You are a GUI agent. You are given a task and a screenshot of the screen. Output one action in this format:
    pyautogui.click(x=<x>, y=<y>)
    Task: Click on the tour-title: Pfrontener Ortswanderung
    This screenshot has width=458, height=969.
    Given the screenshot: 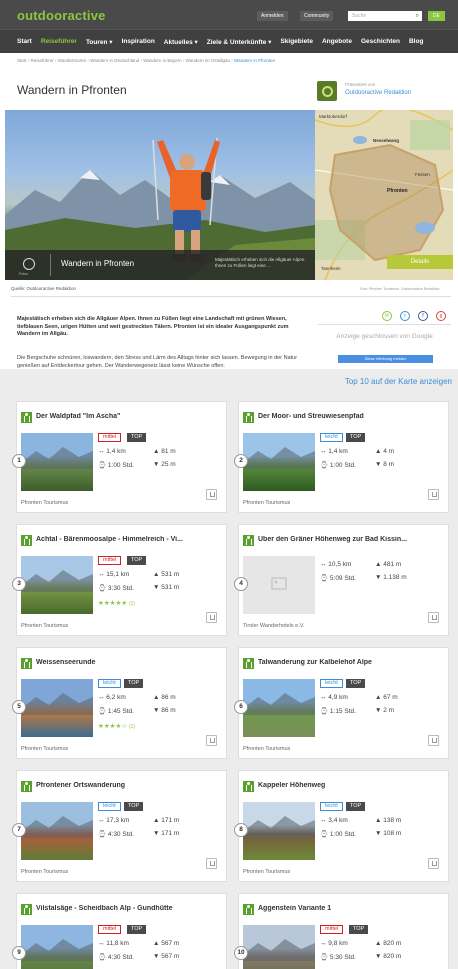 What is the action you would take?
    pyautogui.click(x=130, y=785)
    